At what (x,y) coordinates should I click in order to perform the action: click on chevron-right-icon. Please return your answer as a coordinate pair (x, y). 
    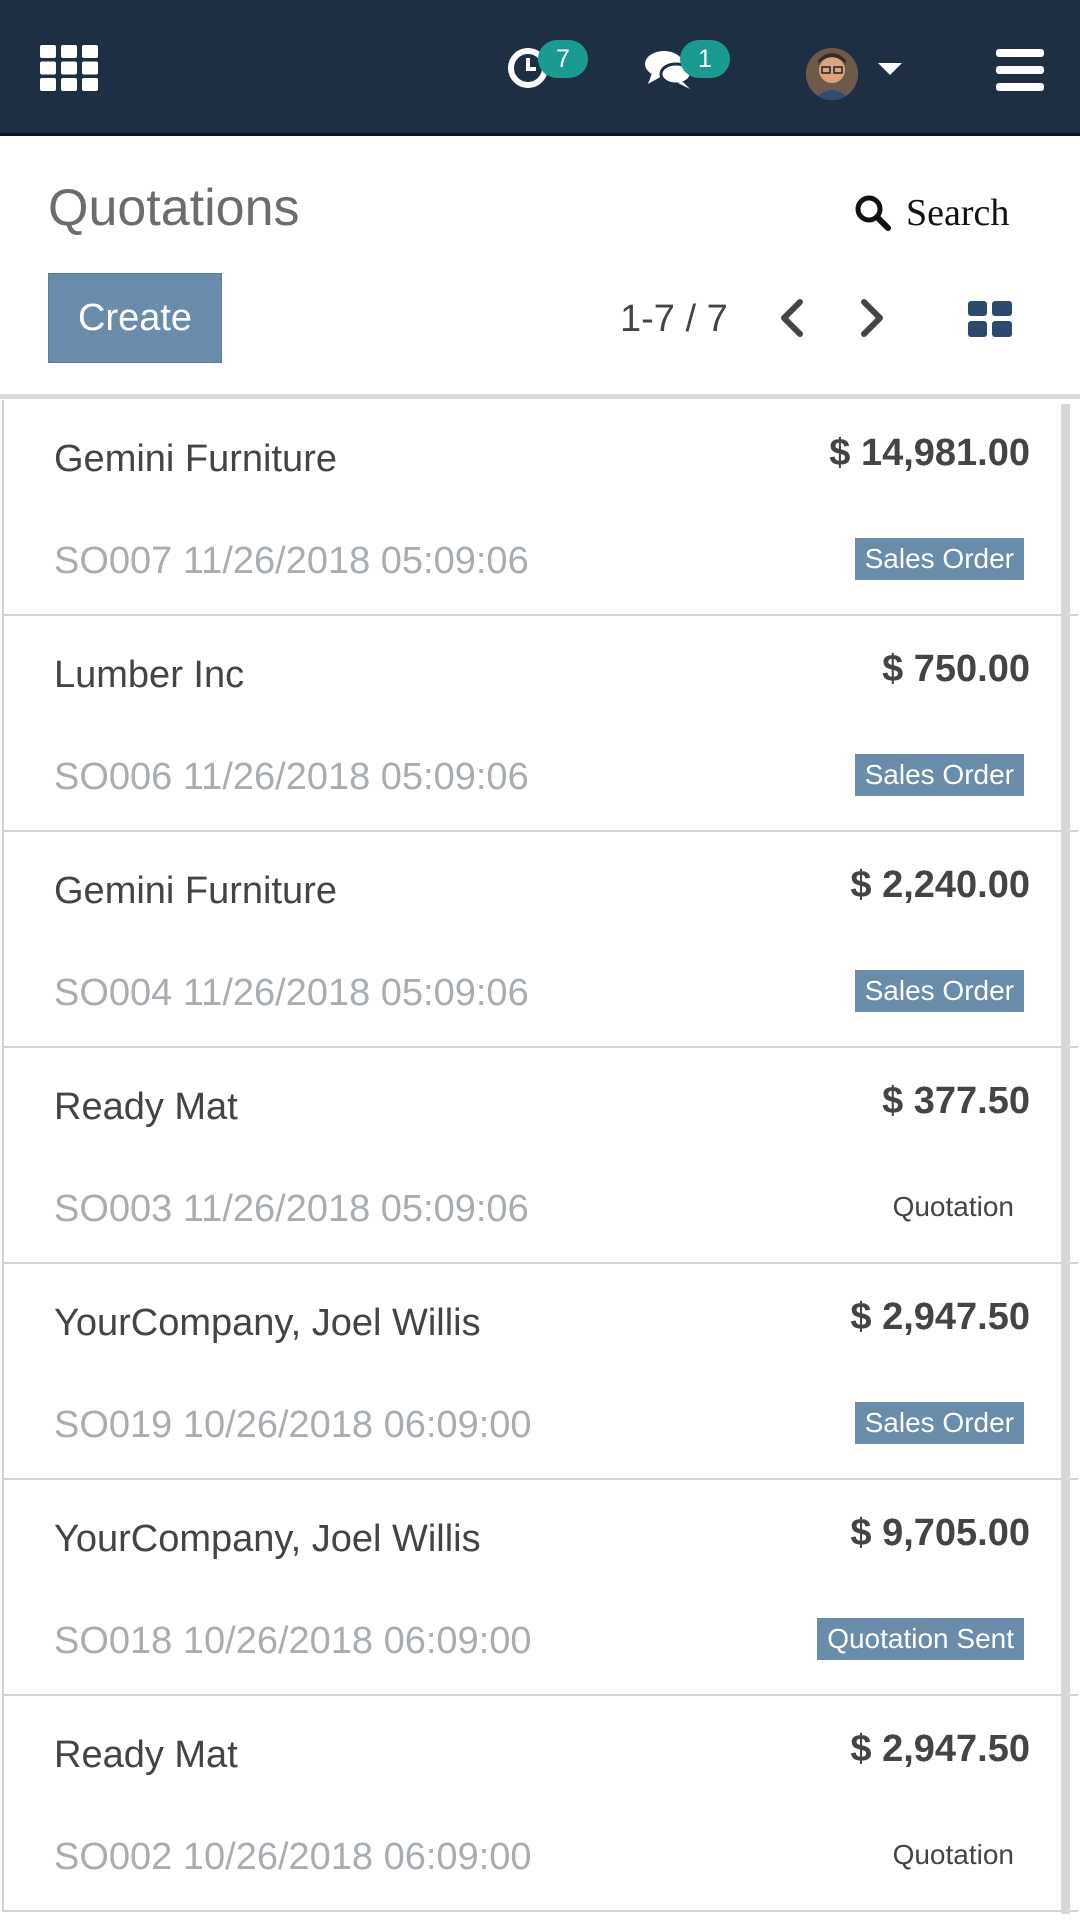
    Looking at the image, I should click on (873, 318).